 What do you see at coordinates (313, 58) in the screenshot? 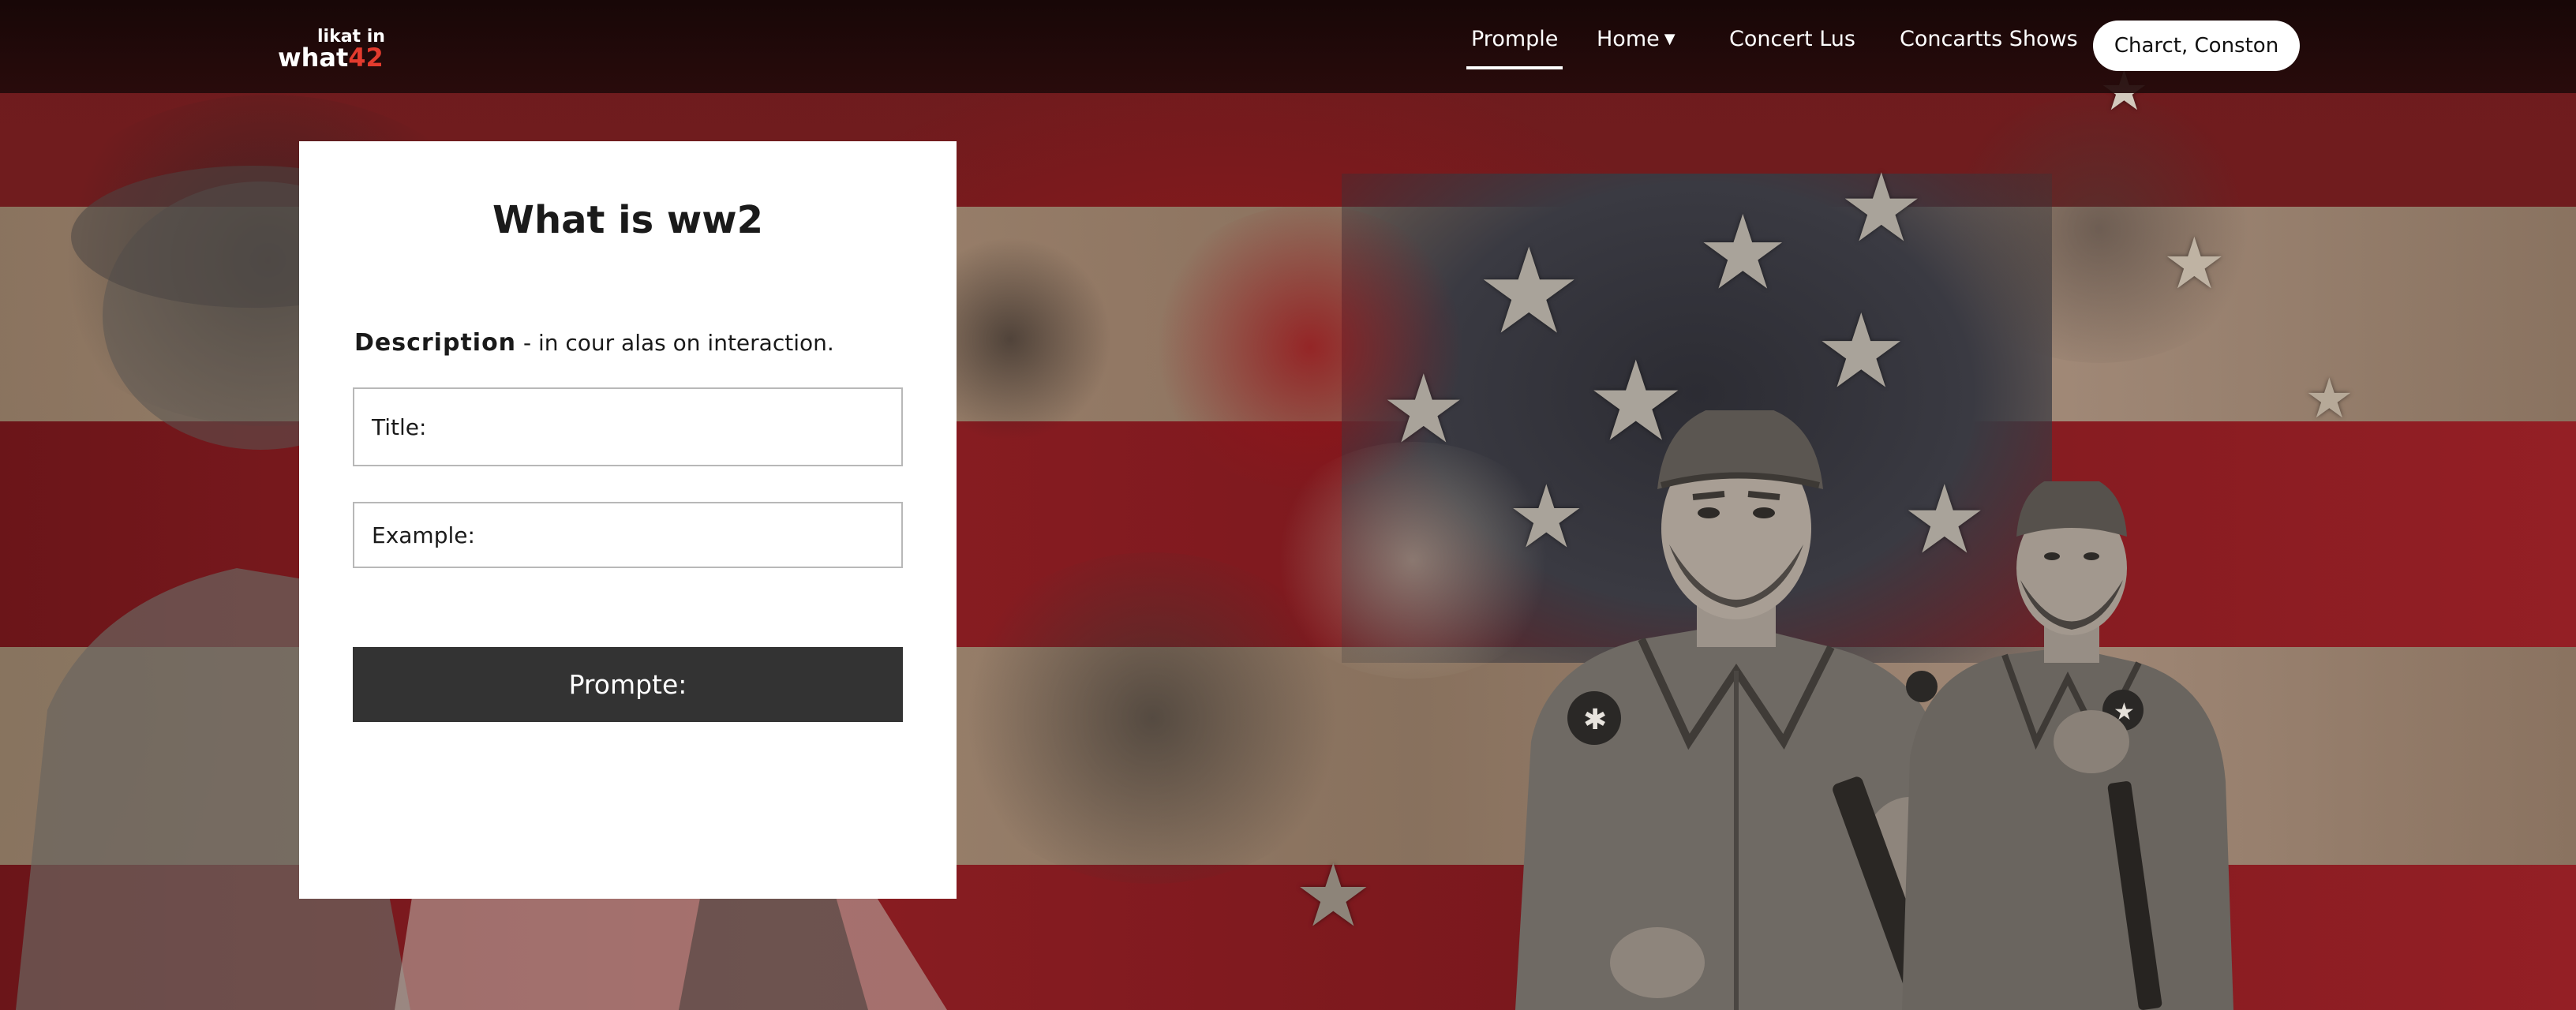
I see `logo-line-2-text: what` at bounding box center [313, 58].